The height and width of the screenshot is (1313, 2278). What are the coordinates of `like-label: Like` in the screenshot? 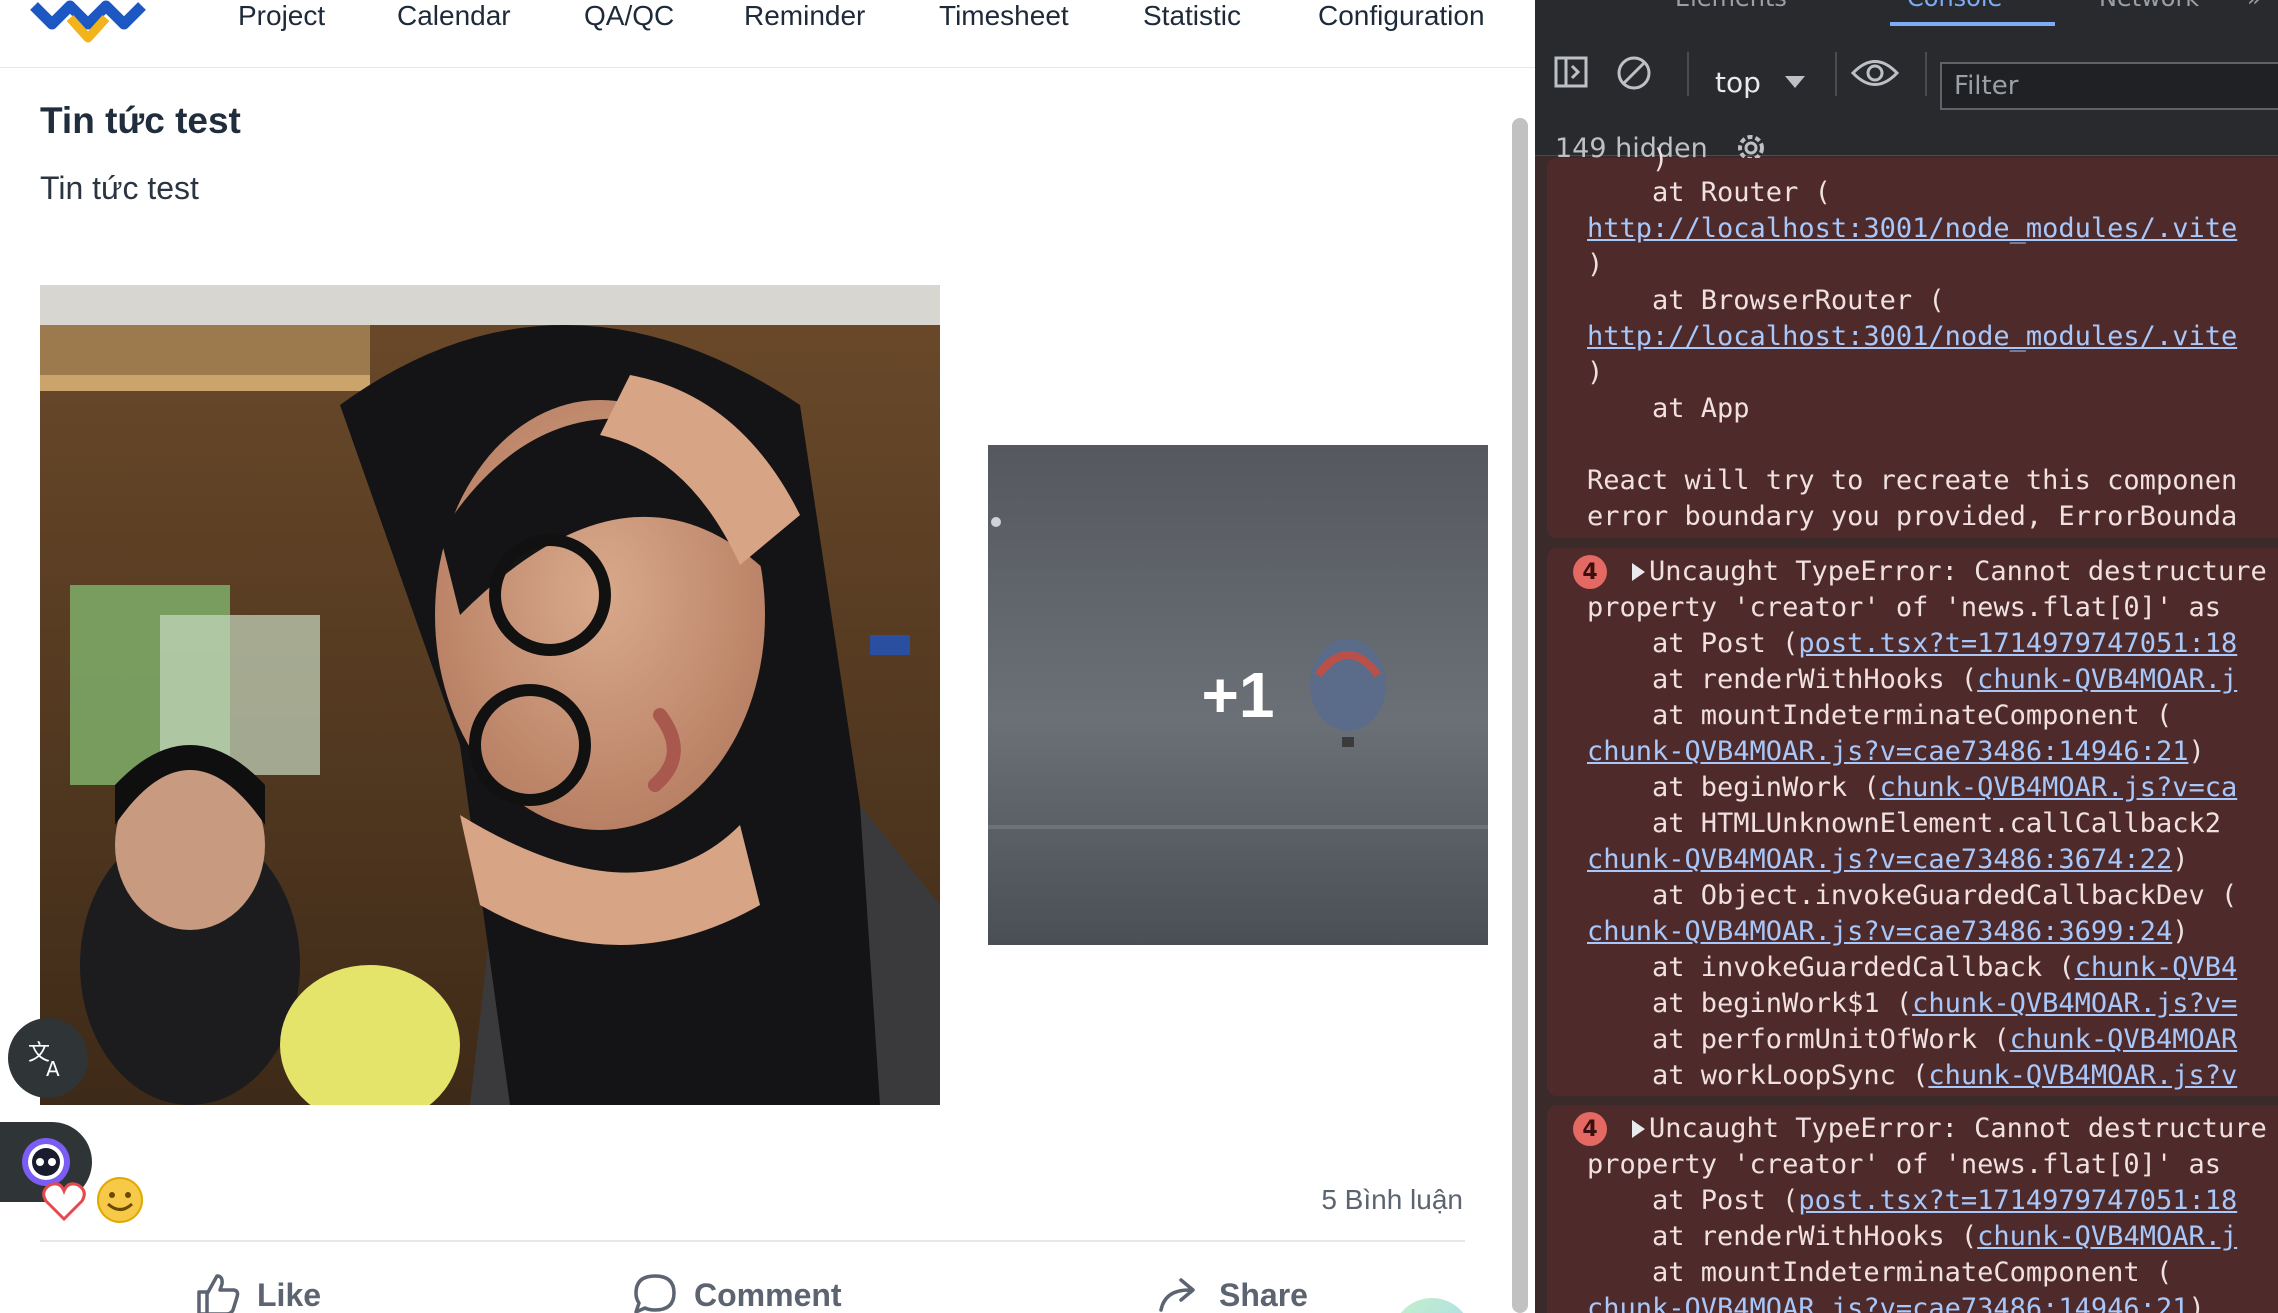 It's located at (289, 1294).